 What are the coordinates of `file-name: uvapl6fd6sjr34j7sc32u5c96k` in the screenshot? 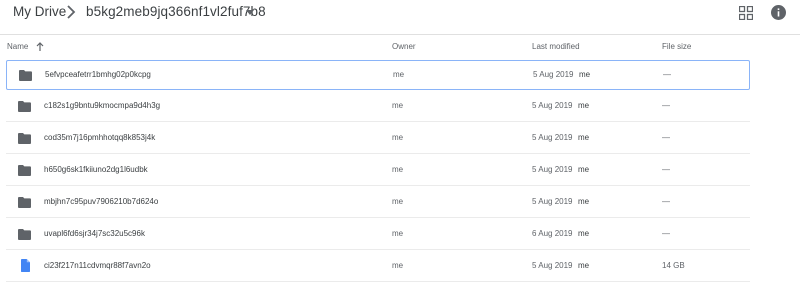 It's located at (94, 233).